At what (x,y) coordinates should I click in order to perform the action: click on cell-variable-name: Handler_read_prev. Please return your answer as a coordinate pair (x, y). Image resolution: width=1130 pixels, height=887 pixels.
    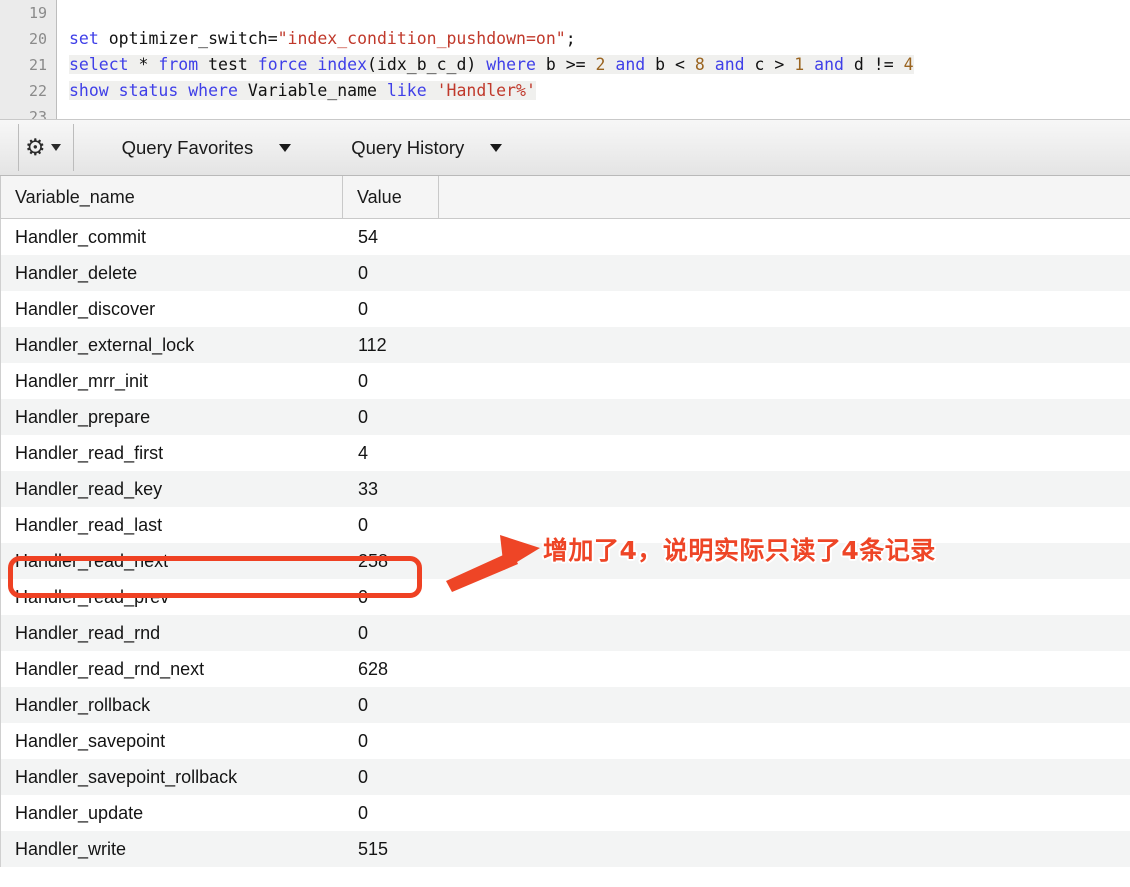
    Looking at the image, I should click on (172, 597).